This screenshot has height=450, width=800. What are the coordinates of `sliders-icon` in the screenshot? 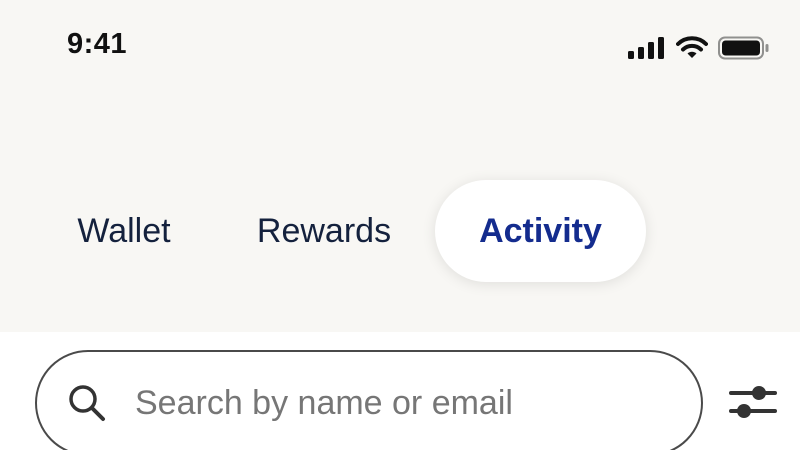 It's located at (753, 408).